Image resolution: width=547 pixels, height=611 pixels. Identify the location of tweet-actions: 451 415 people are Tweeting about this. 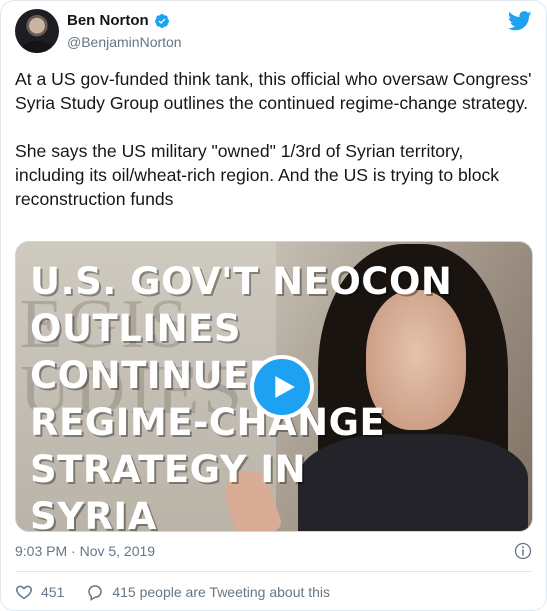
(183, 592).